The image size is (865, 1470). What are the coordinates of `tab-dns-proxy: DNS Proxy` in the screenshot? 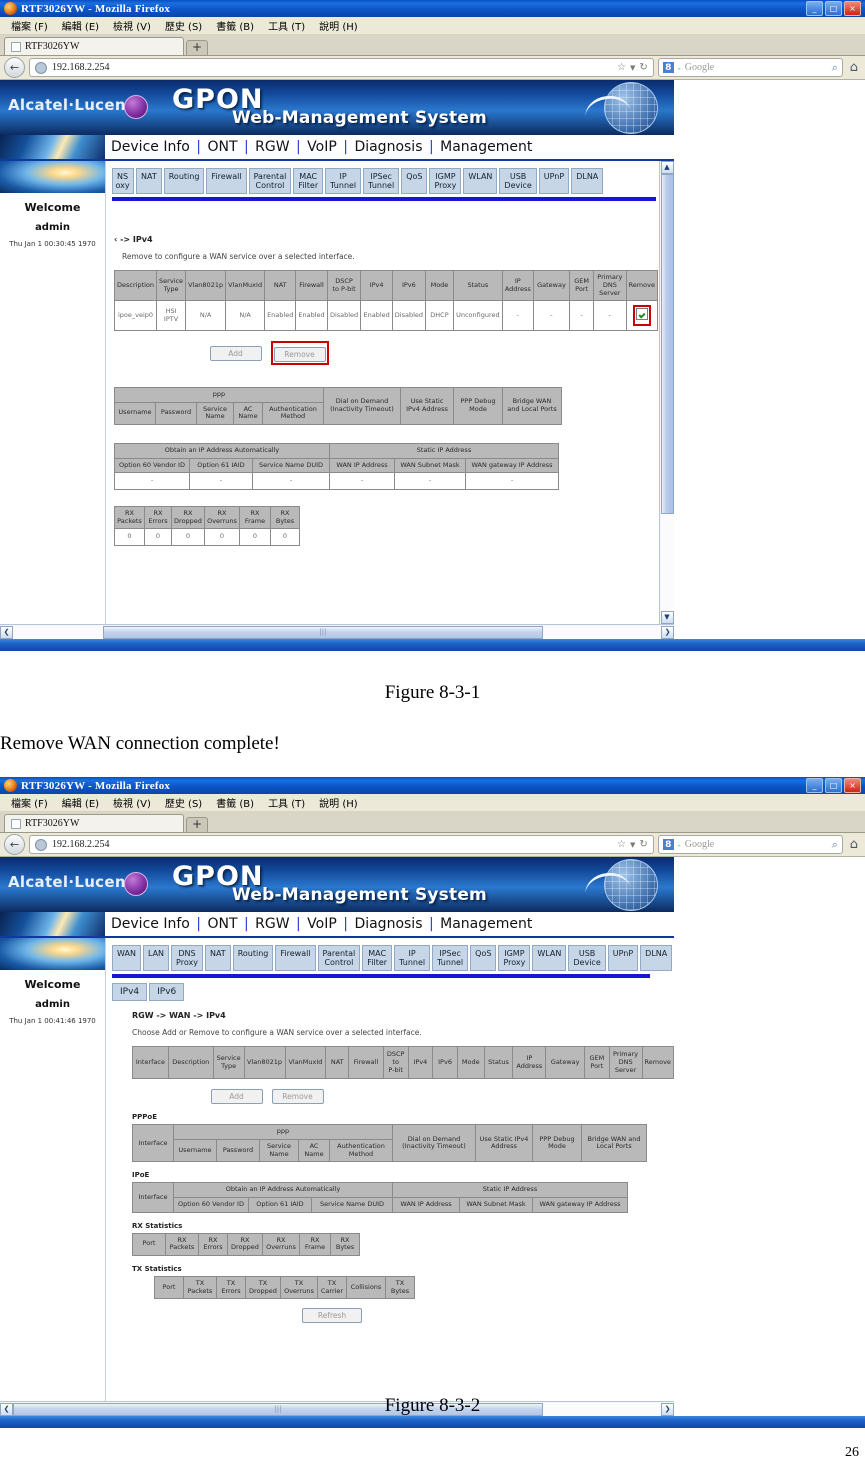 It's located at (187, 958).